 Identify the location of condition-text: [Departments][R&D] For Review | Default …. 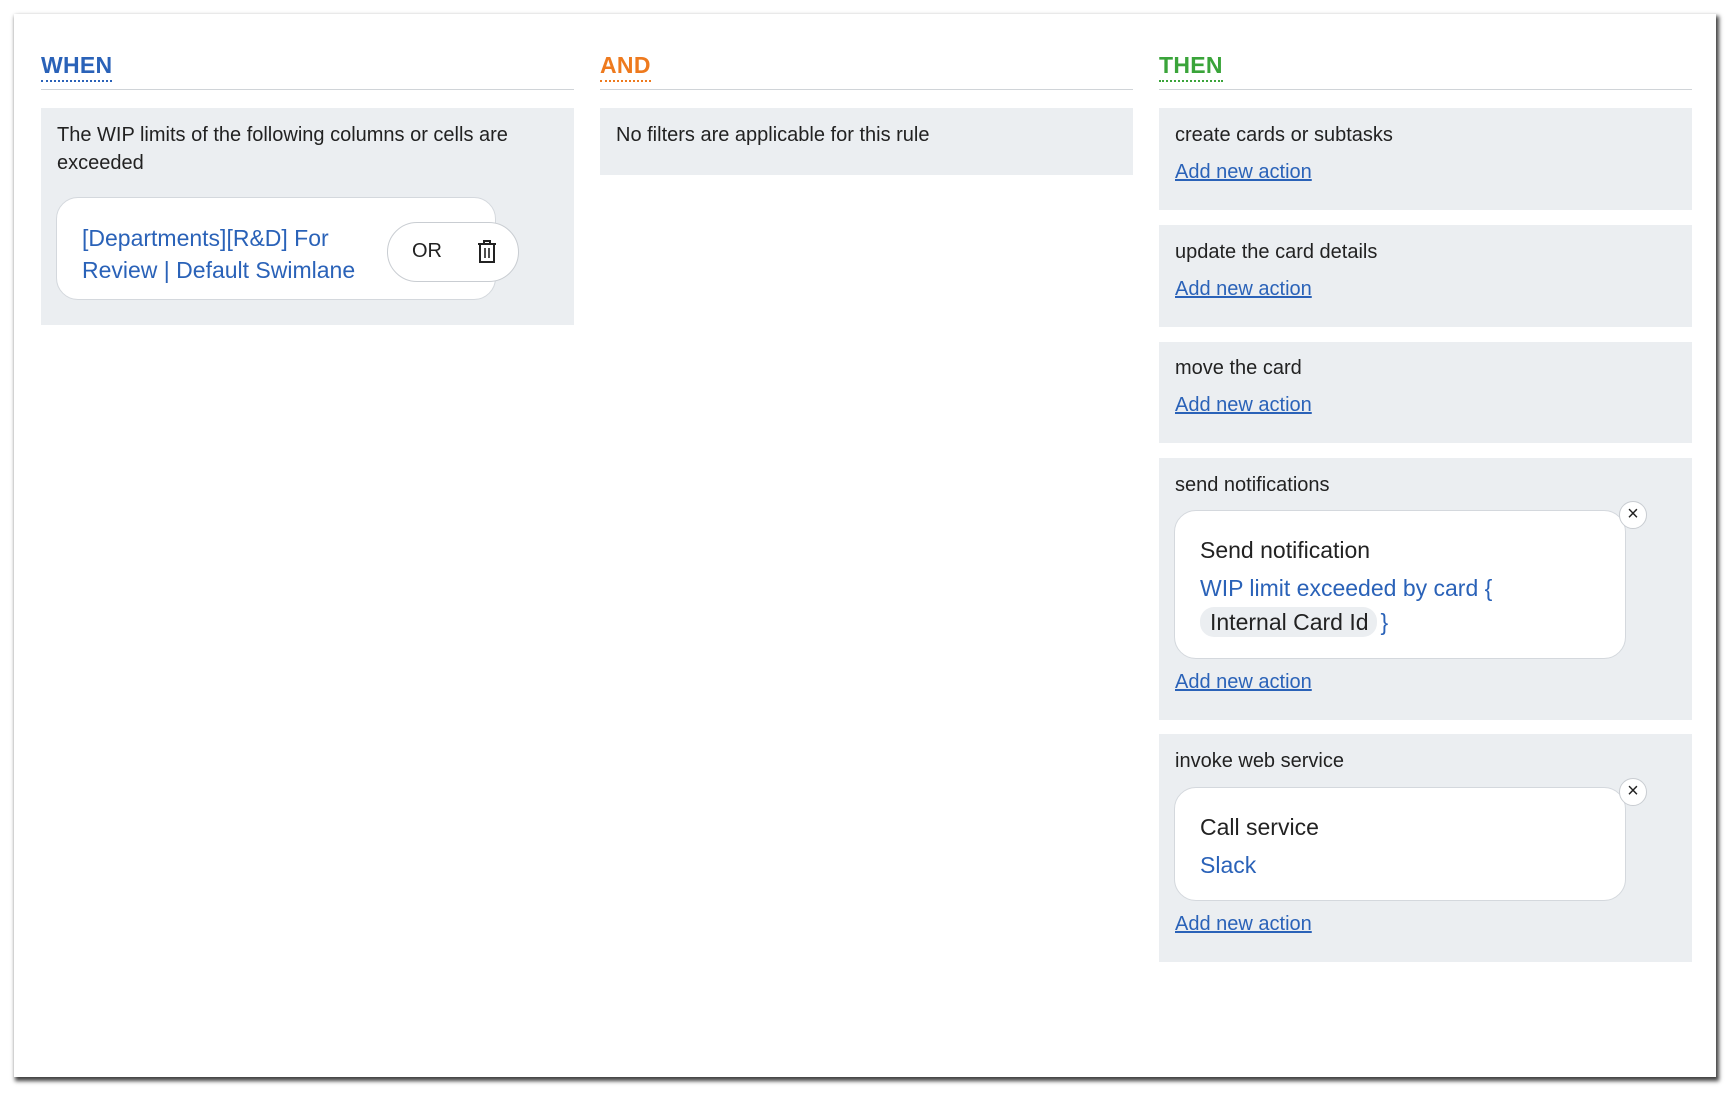
(227, 254).